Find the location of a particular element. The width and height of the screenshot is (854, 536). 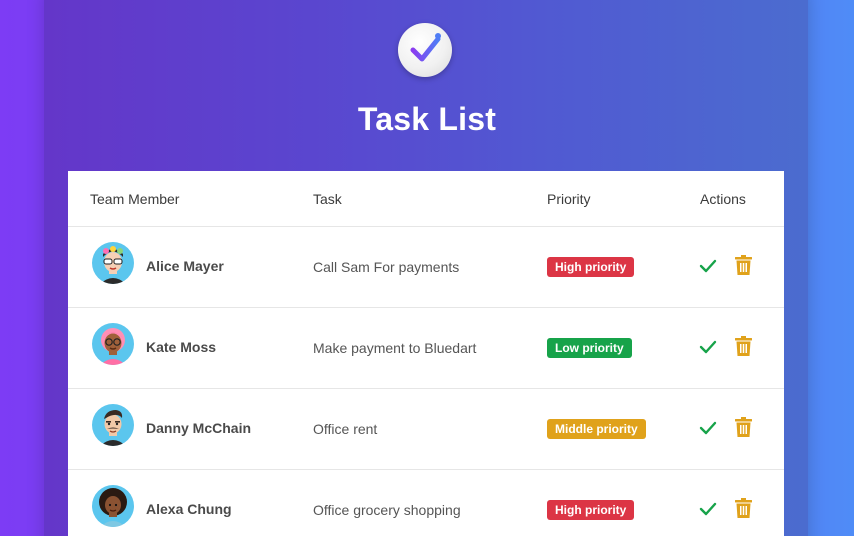

avatar-kate is located at coordinates (113, 344).